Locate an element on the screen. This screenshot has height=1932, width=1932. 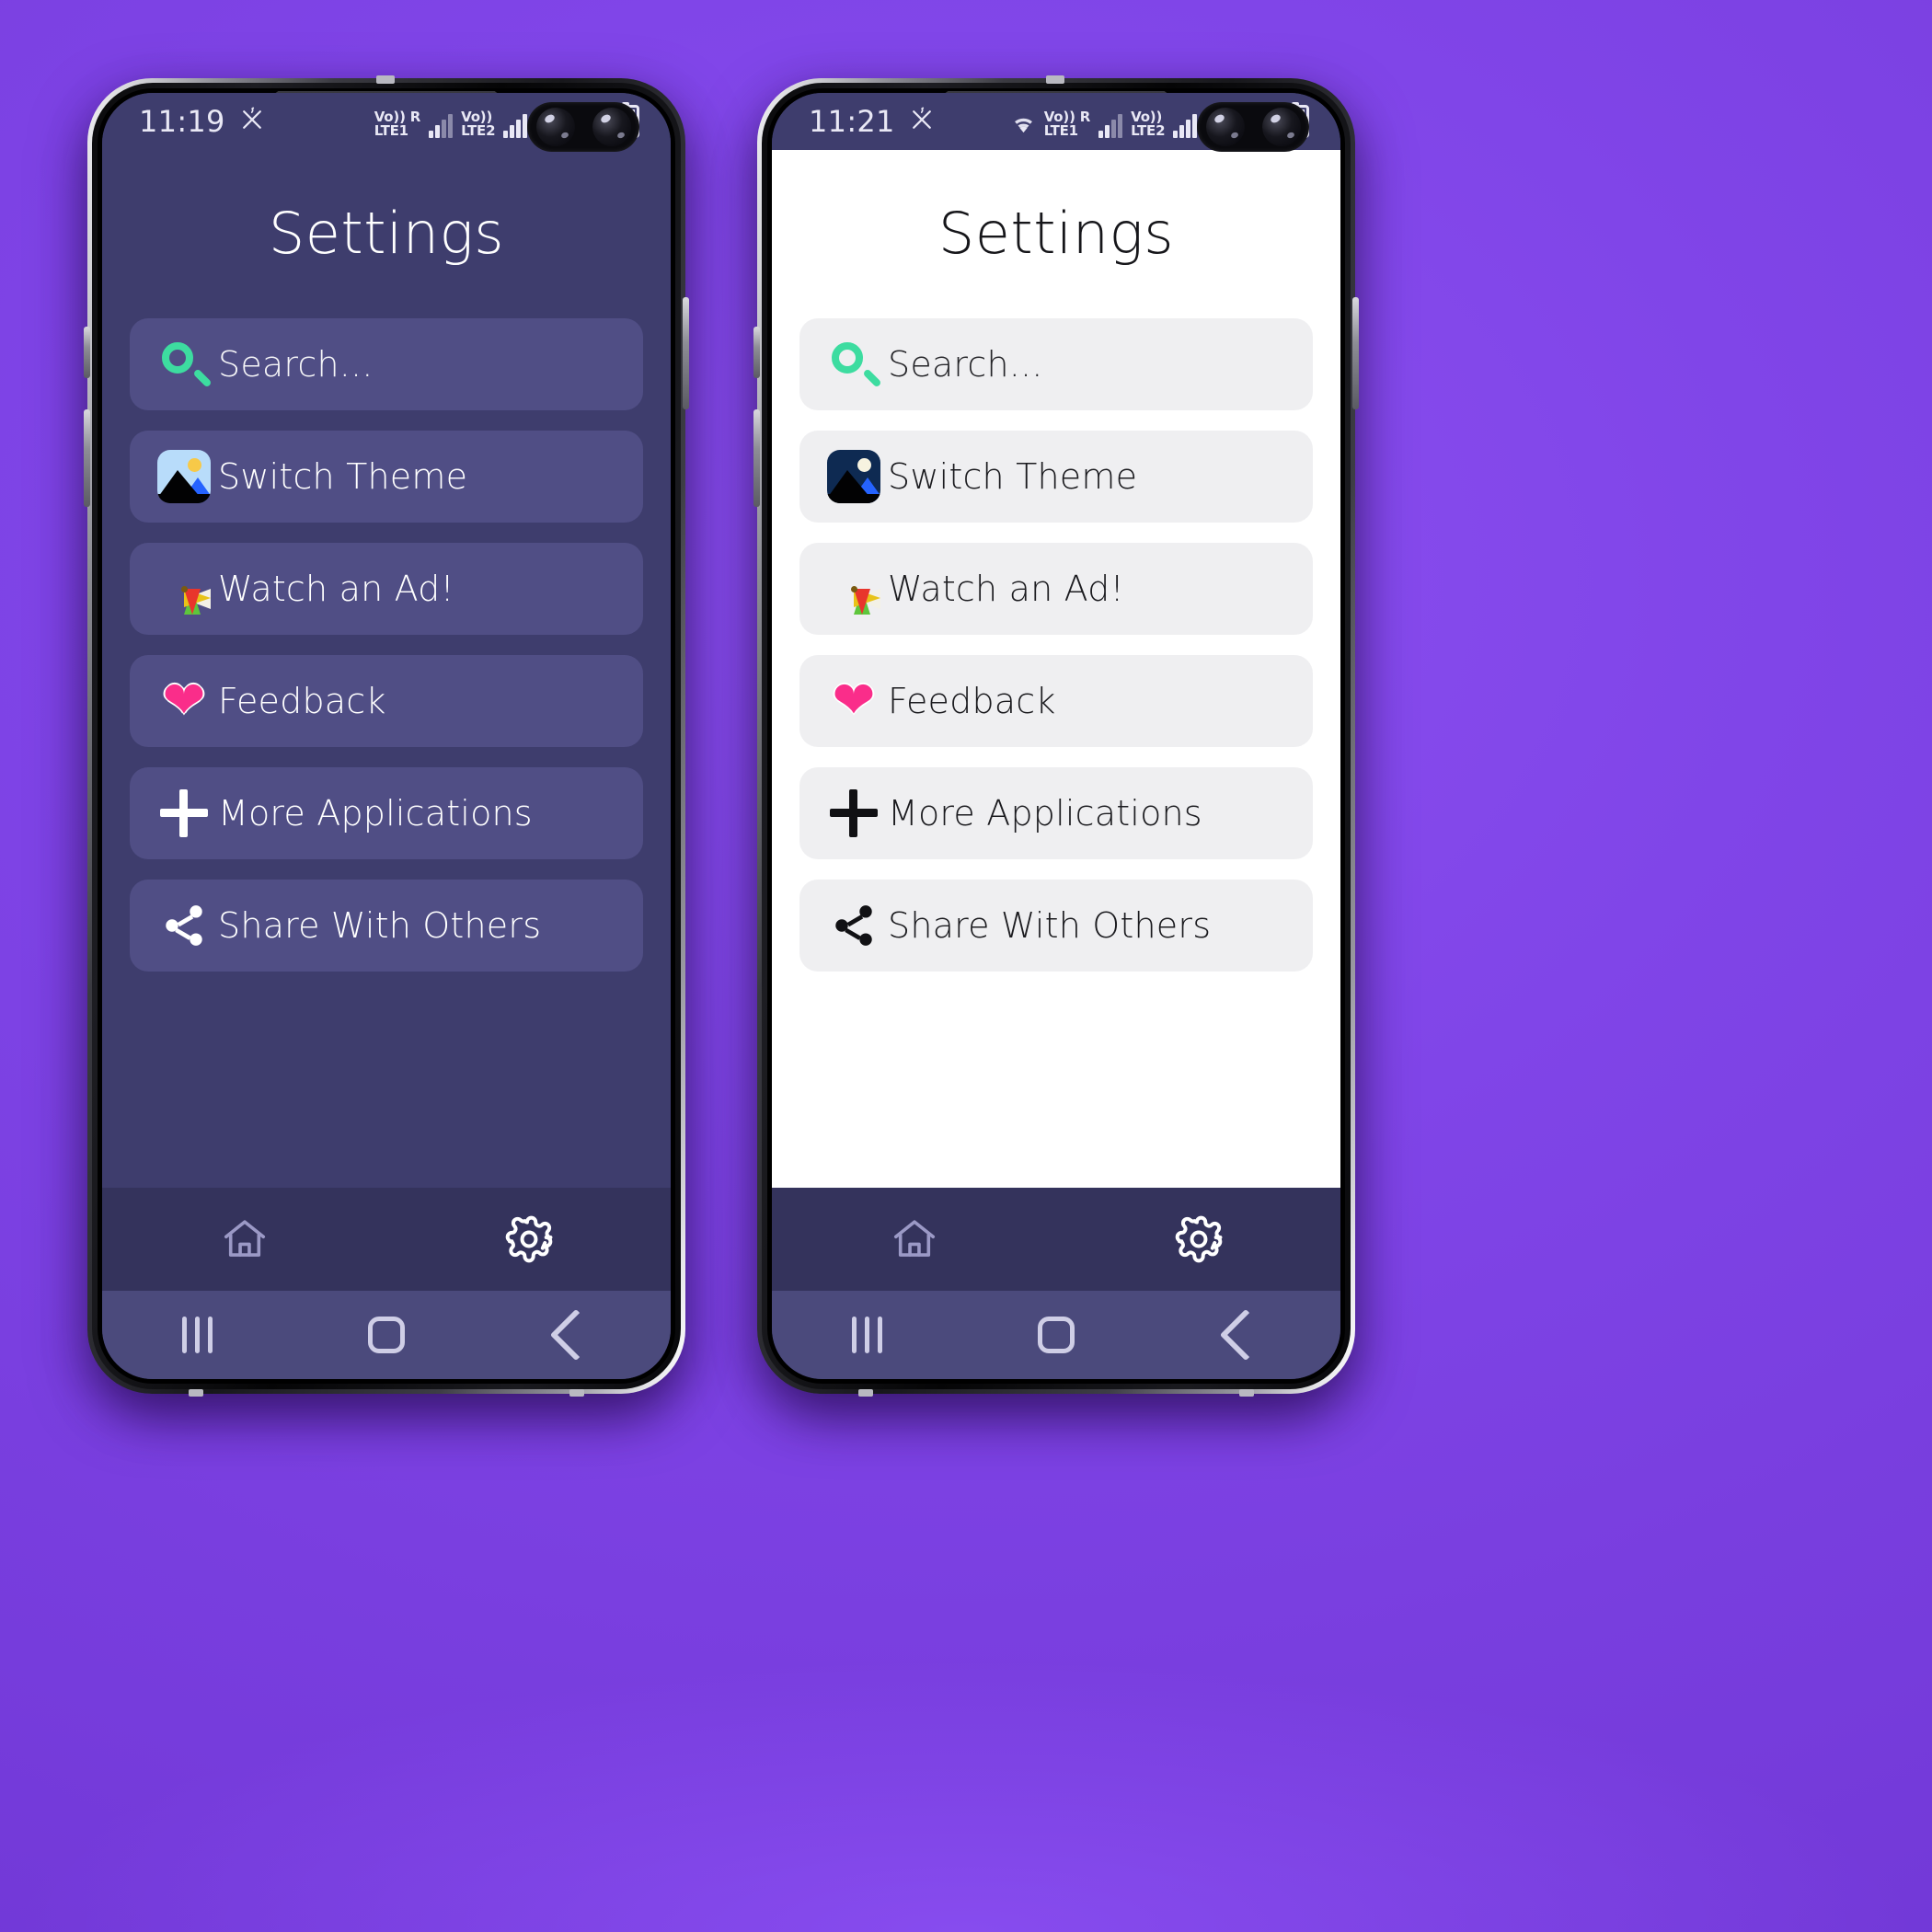
wifi-icon is located at coordinates (1023, 126).